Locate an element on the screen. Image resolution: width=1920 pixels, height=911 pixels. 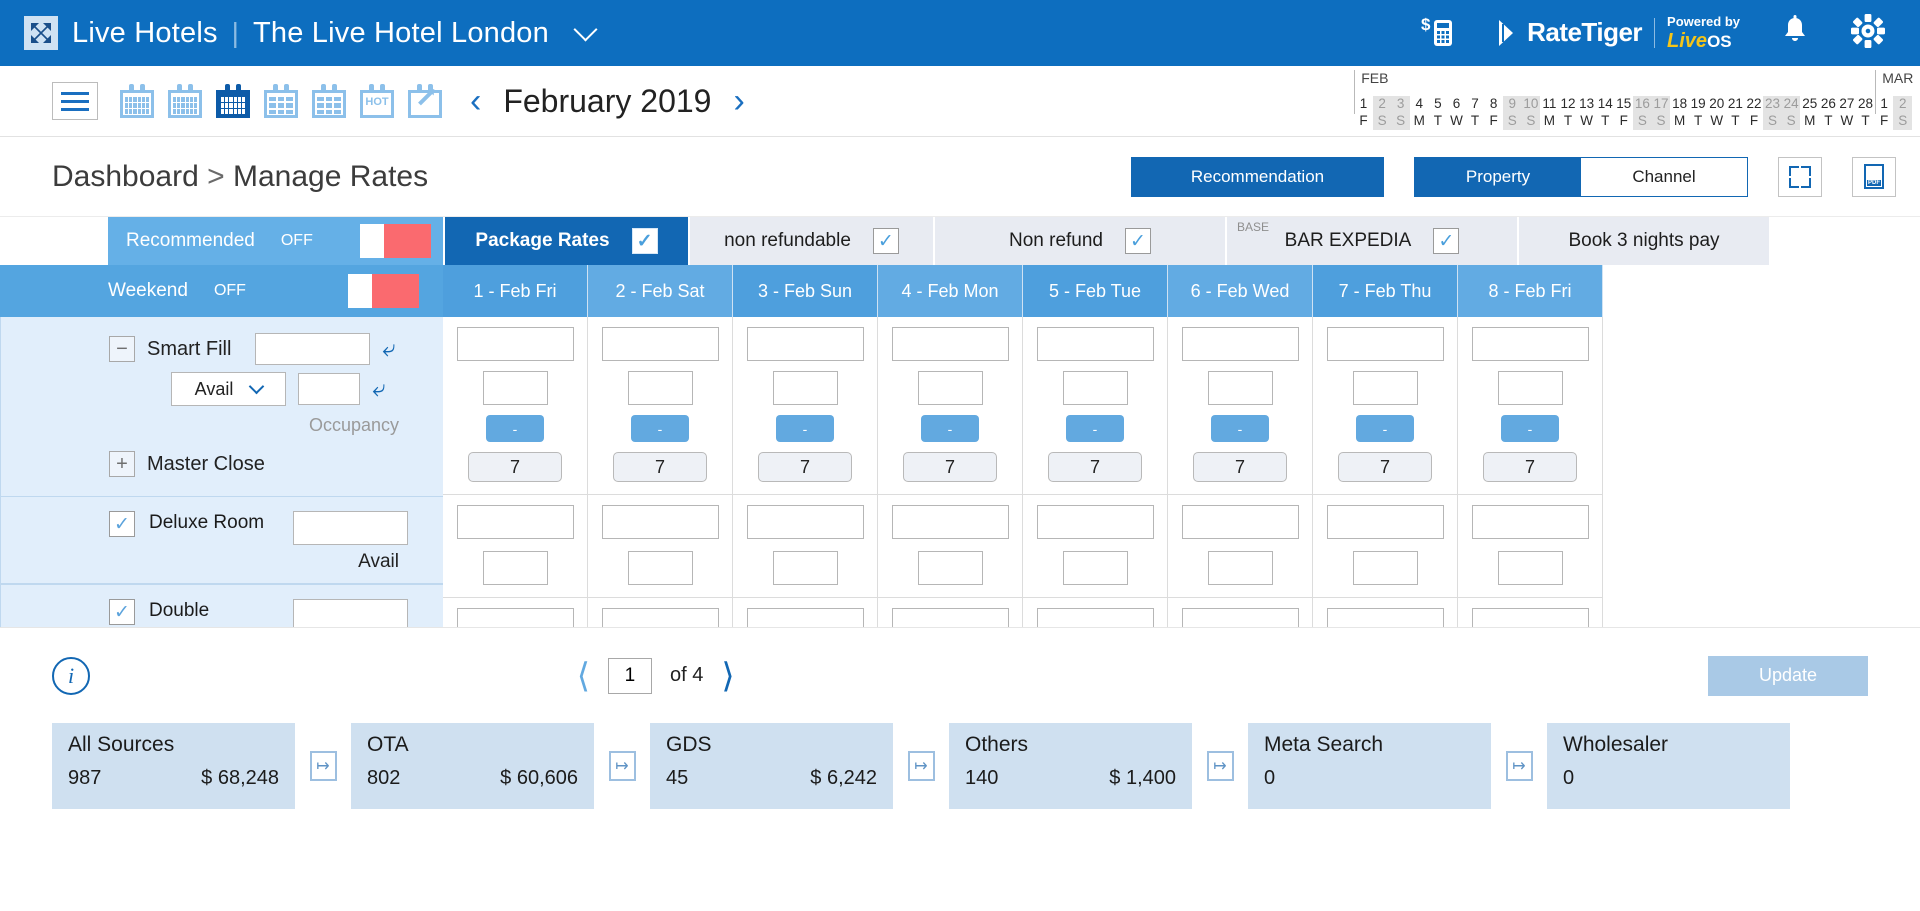
datestrip-day: 19 T is located at coordinates (1698, 113).